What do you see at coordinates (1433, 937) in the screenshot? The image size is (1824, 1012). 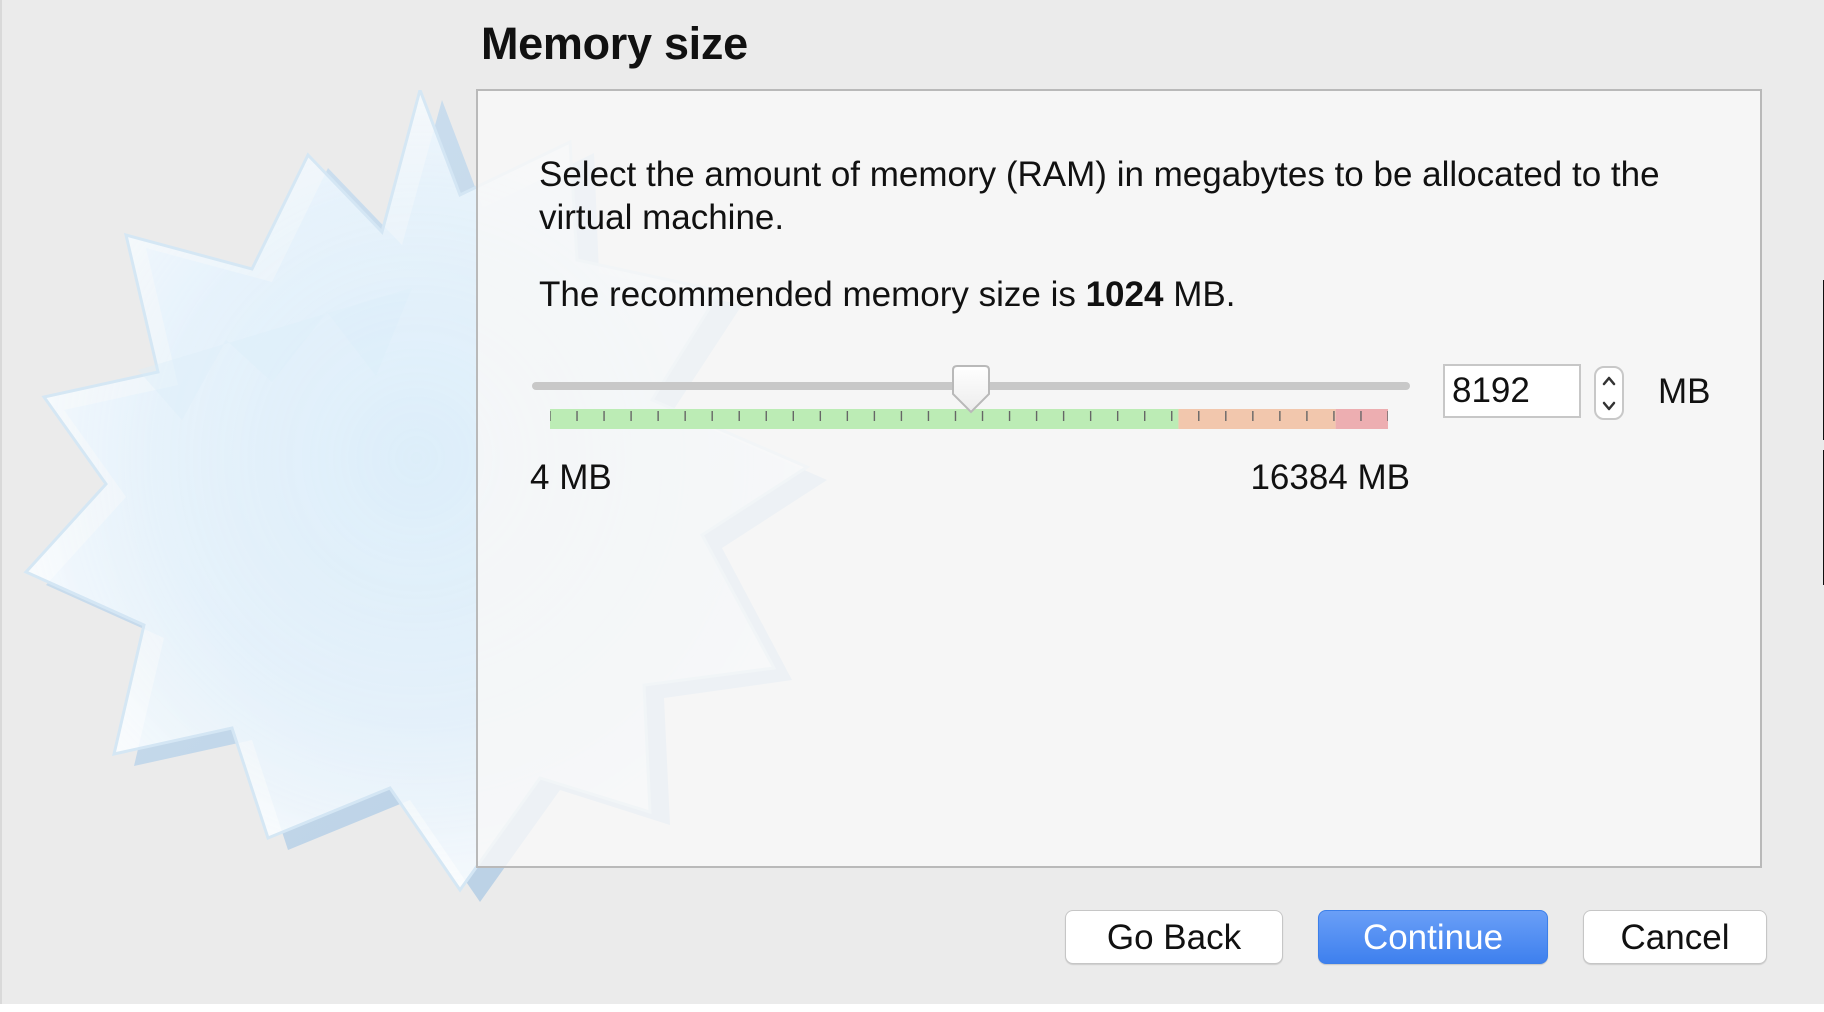 I see `continue-button: Continue` at bounding box center [1433, 937].